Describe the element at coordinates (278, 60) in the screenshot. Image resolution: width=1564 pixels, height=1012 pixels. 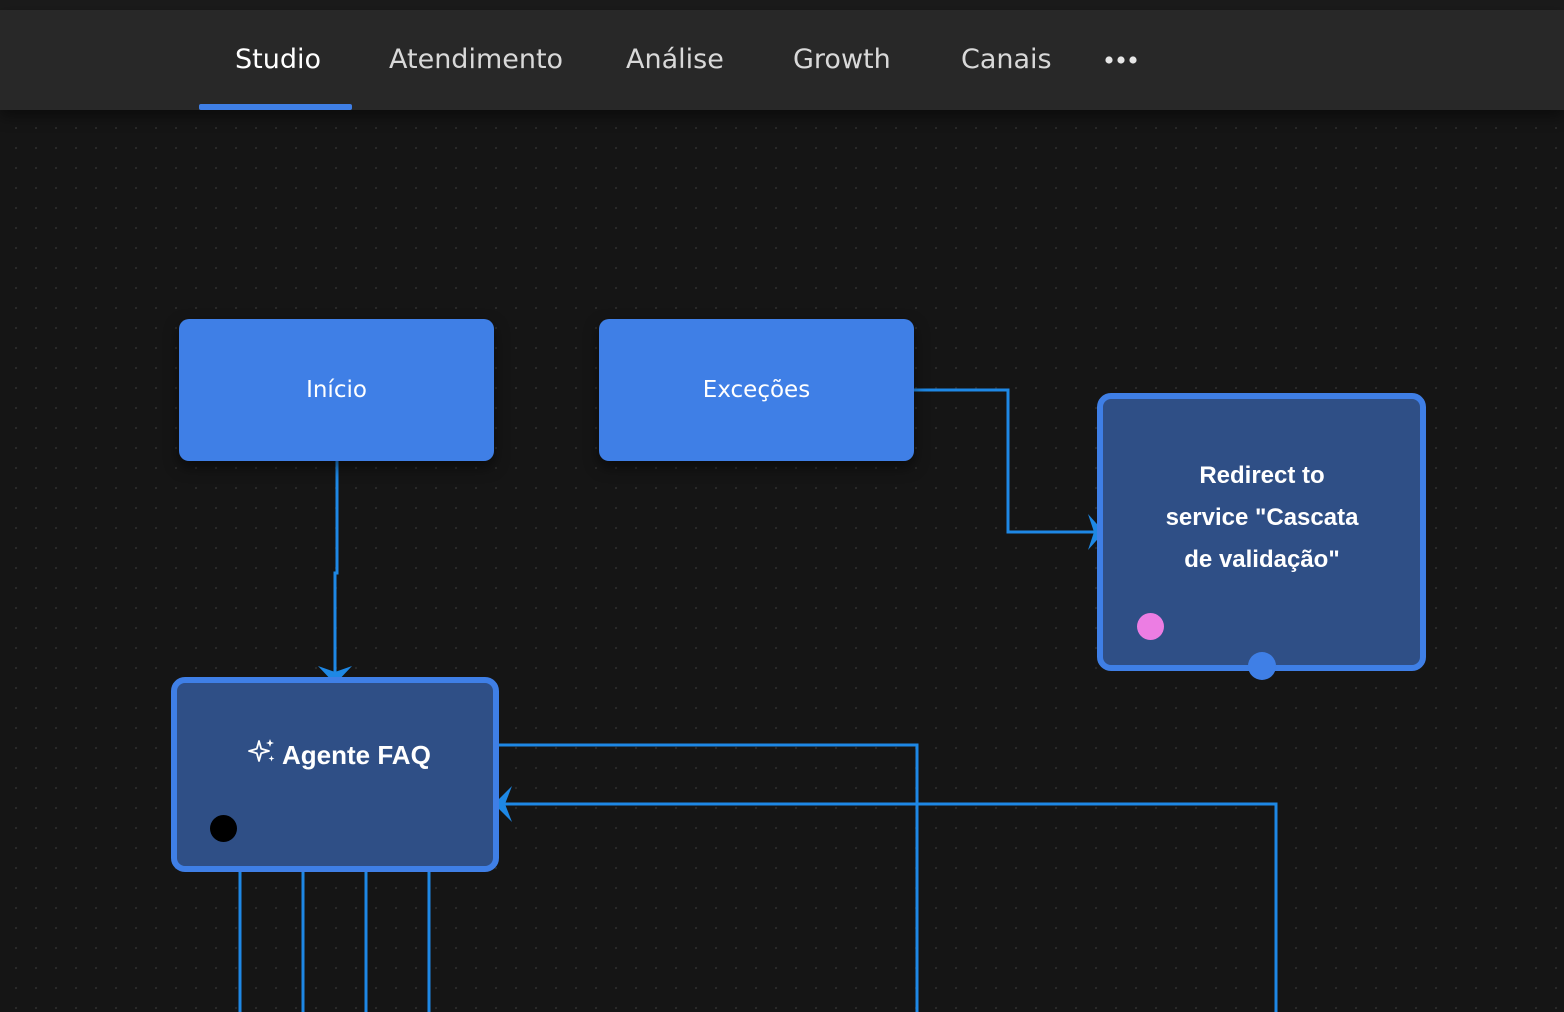
I see `tab-studio: Studio` at that location.